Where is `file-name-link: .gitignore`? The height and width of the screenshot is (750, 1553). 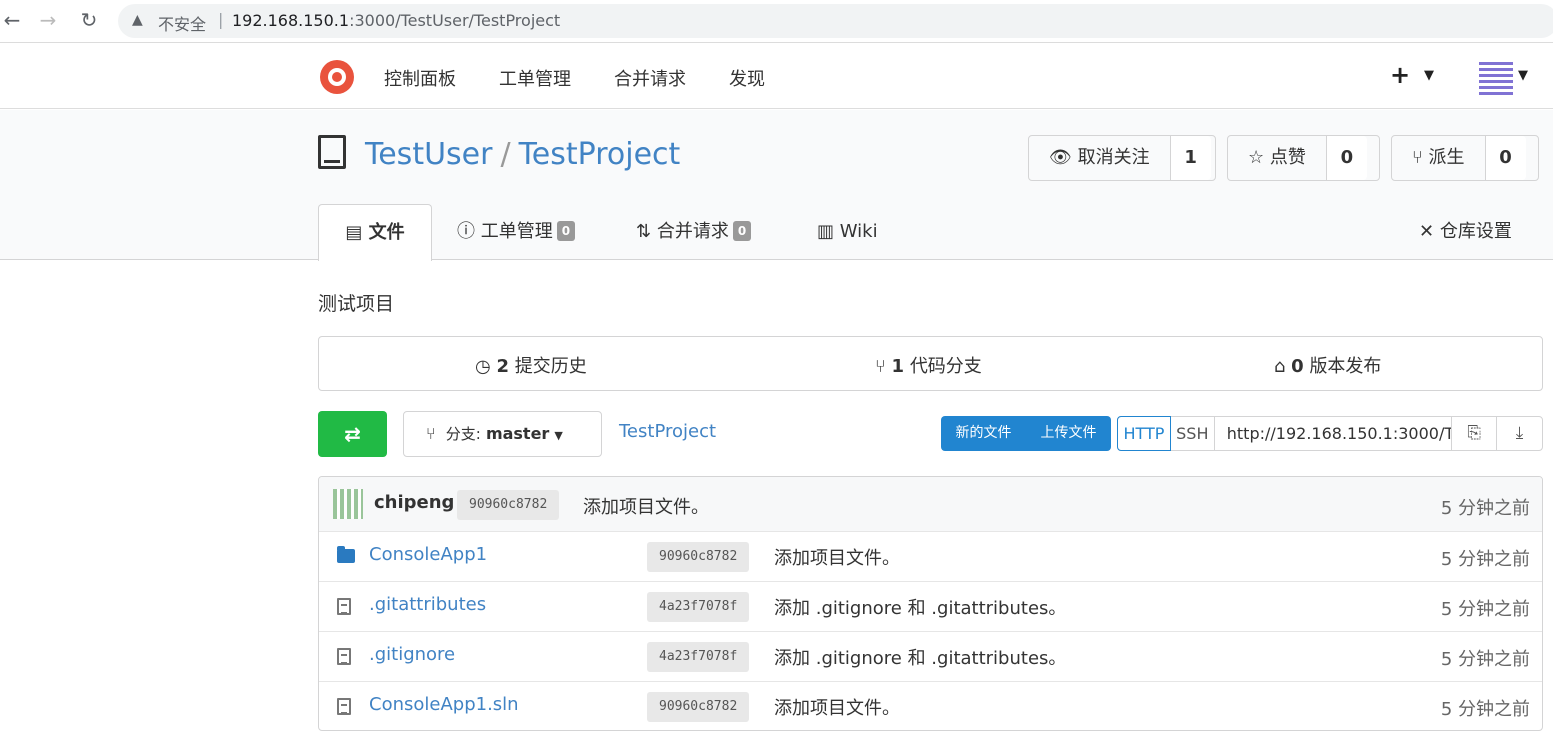
file-name-link: .gitignore is located at coordinates (412, 654).